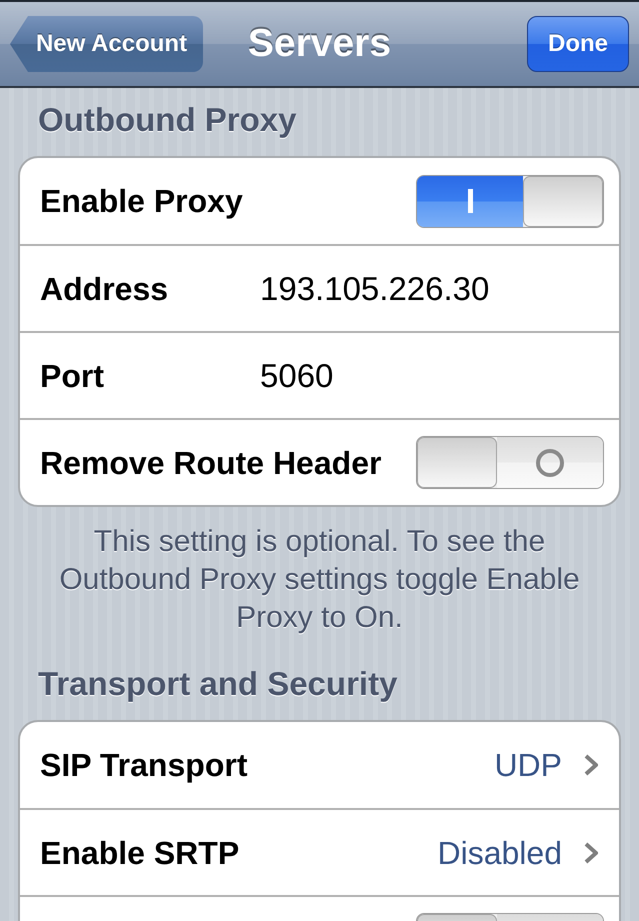 The width and height of the screenshot is (639, 921). What do you see at coordinates (578, 44) in the screenshot?
I see `done-button: Done` at bounding box center [578, 44].